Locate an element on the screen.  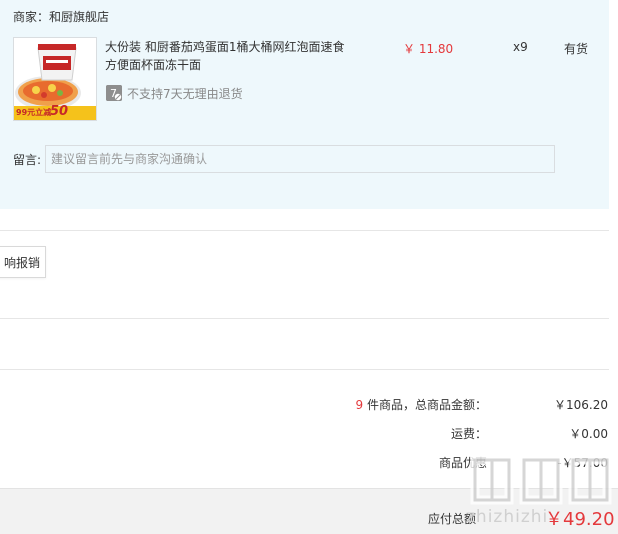
summary-total-row: 9 件商品，总商品金额： ￥106.20 is located at coordinates (475, 406).